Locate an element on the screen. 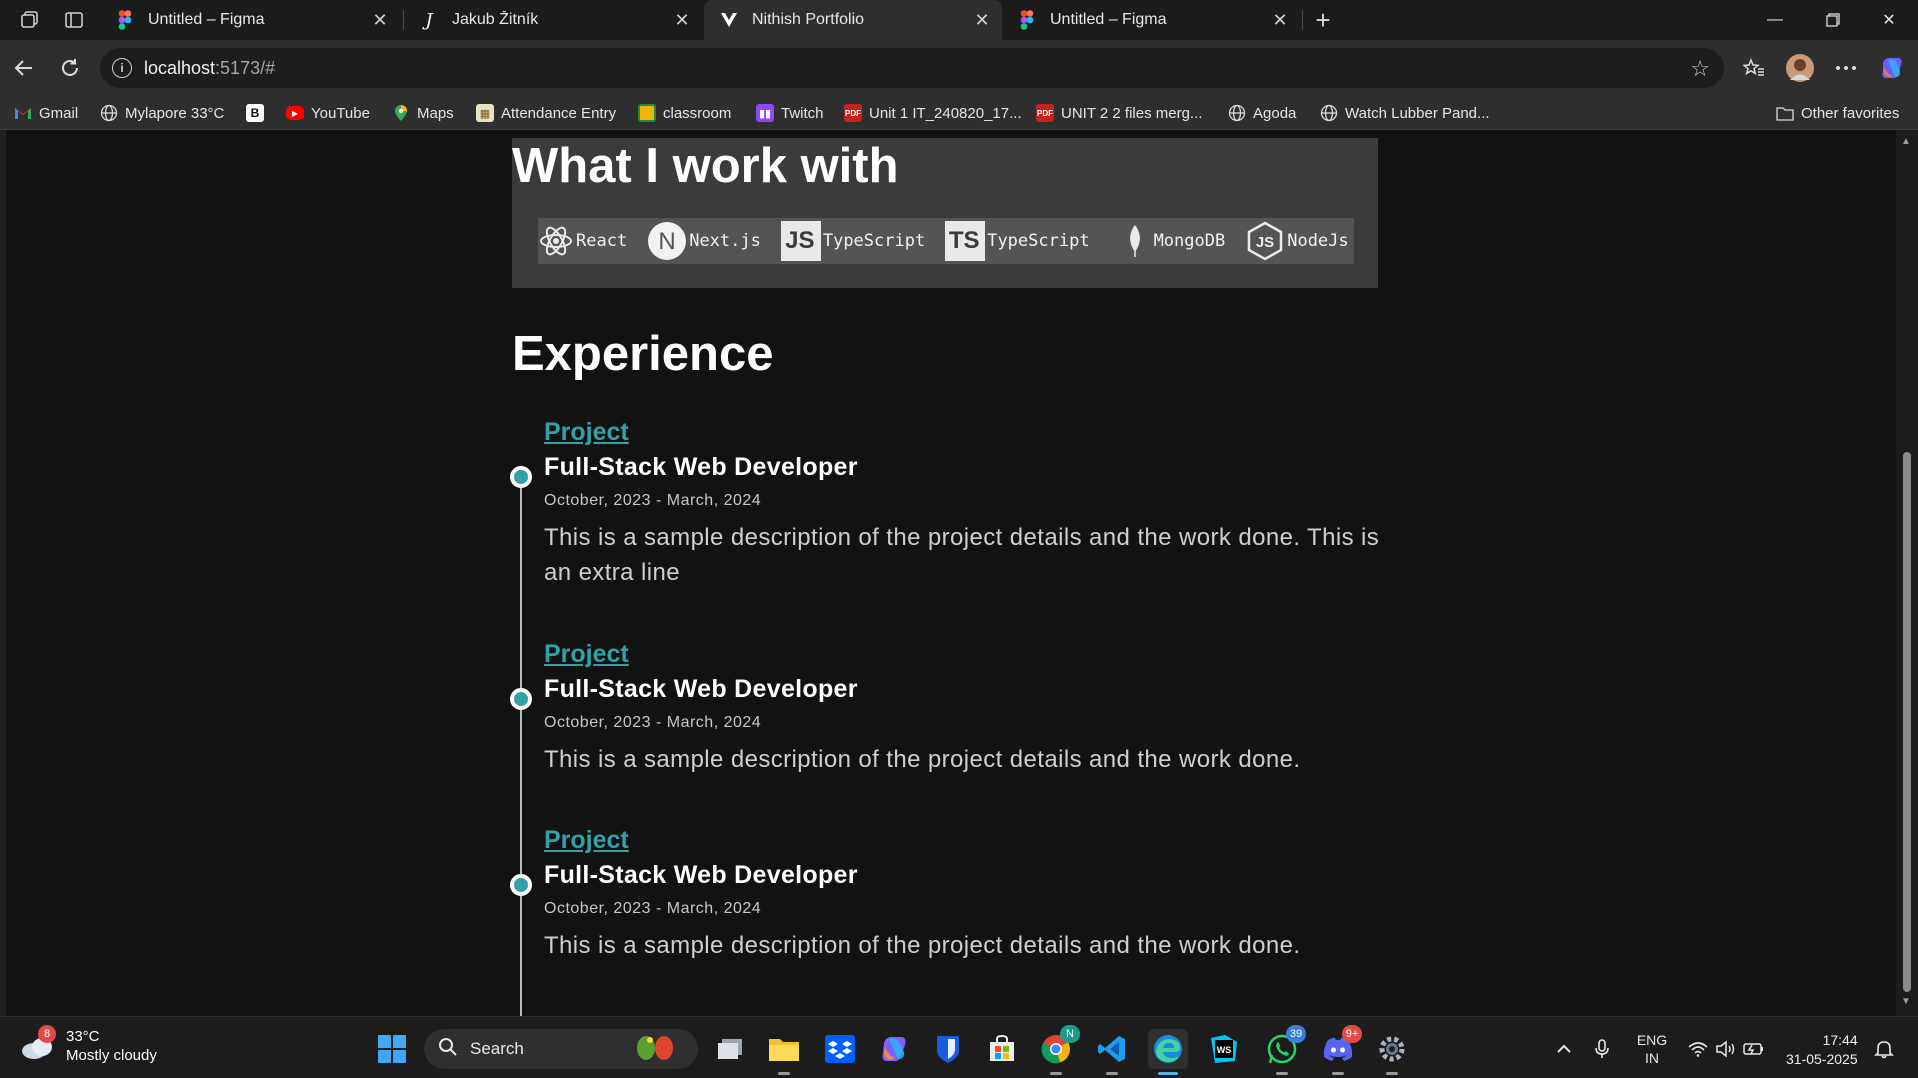 The image size is (1918, 1078). microphone-icon is located at coordinates (1602, 1049).